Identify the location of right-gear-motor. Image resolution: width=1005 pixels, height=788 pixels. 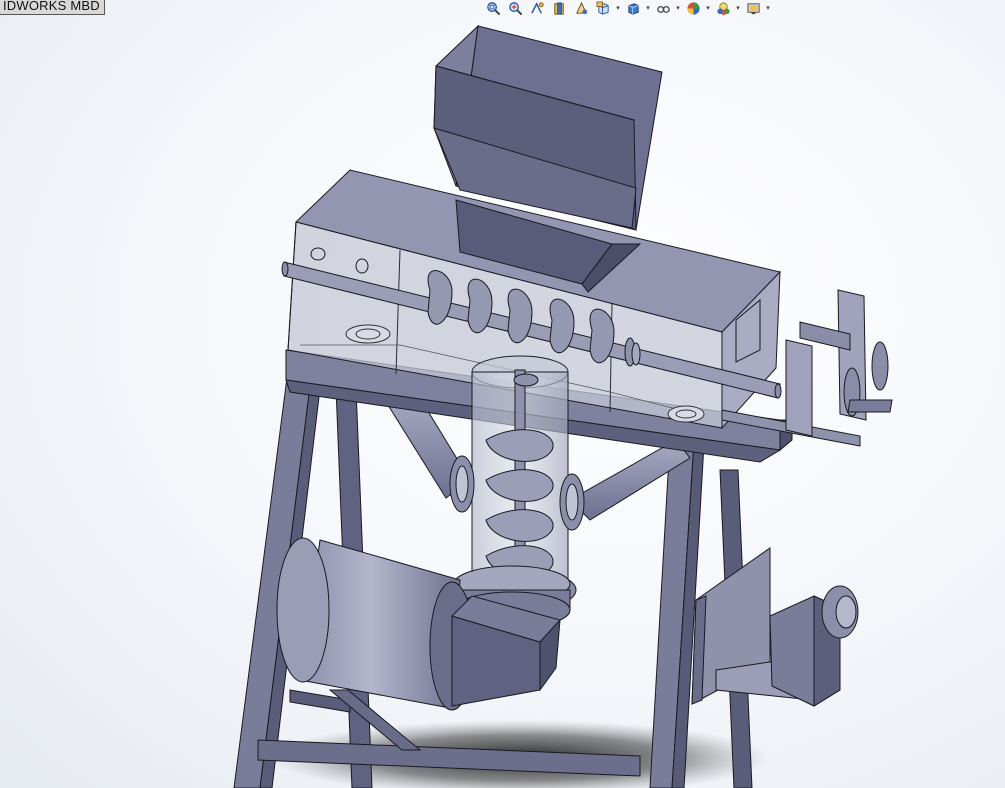
(775, 627).